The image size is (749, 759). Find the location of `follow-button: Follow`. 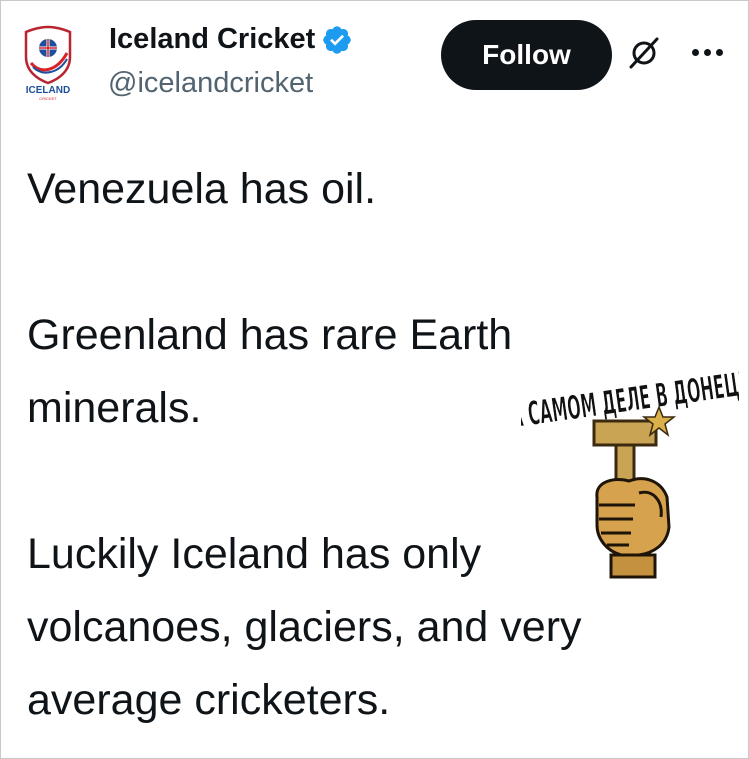

follow-button: Follow is located at coordinates (526, 55).